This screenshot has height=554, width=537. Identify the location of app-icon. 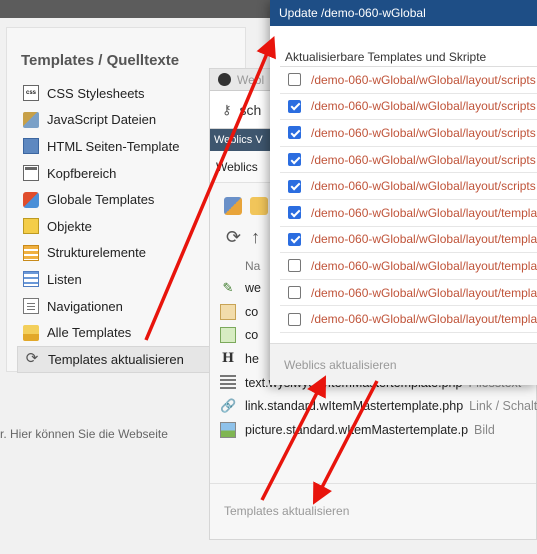
(224, 79).